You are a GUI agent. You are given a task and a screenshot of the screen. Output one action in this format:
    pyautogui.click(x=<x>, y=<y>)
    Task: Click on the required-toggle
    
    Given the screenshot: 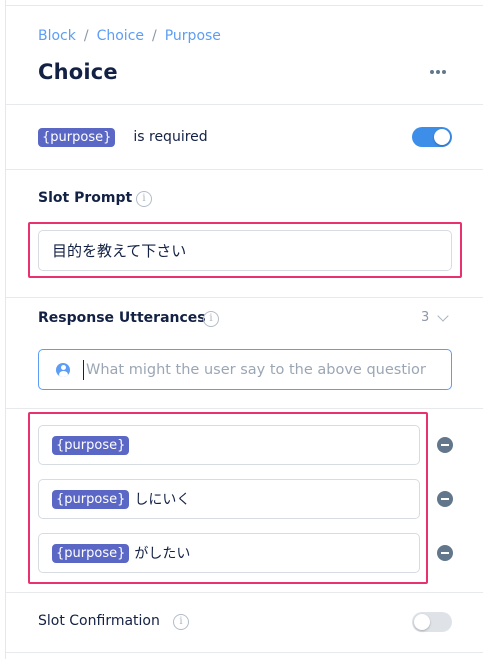 What is the action you would take?
    pyautogui.click(x=432, y=137)
    